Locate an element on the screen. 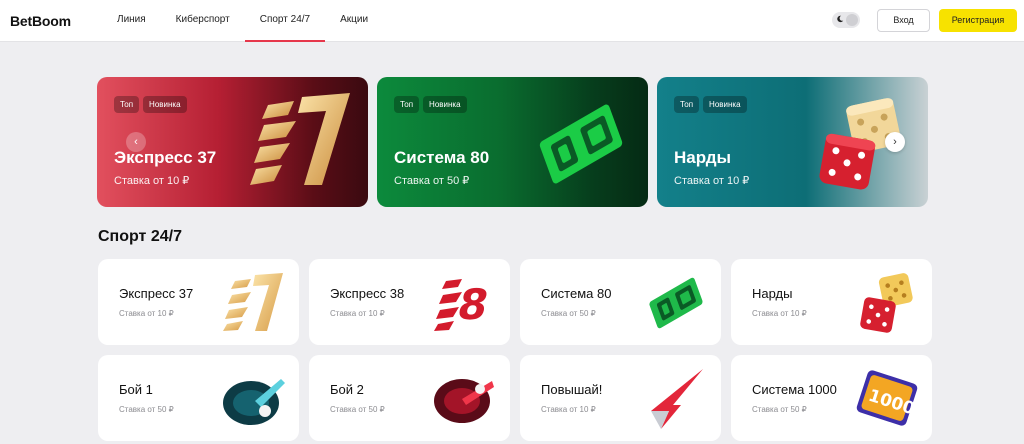  chevron-left-icon: ‹ is located at coordinates (136, 142).